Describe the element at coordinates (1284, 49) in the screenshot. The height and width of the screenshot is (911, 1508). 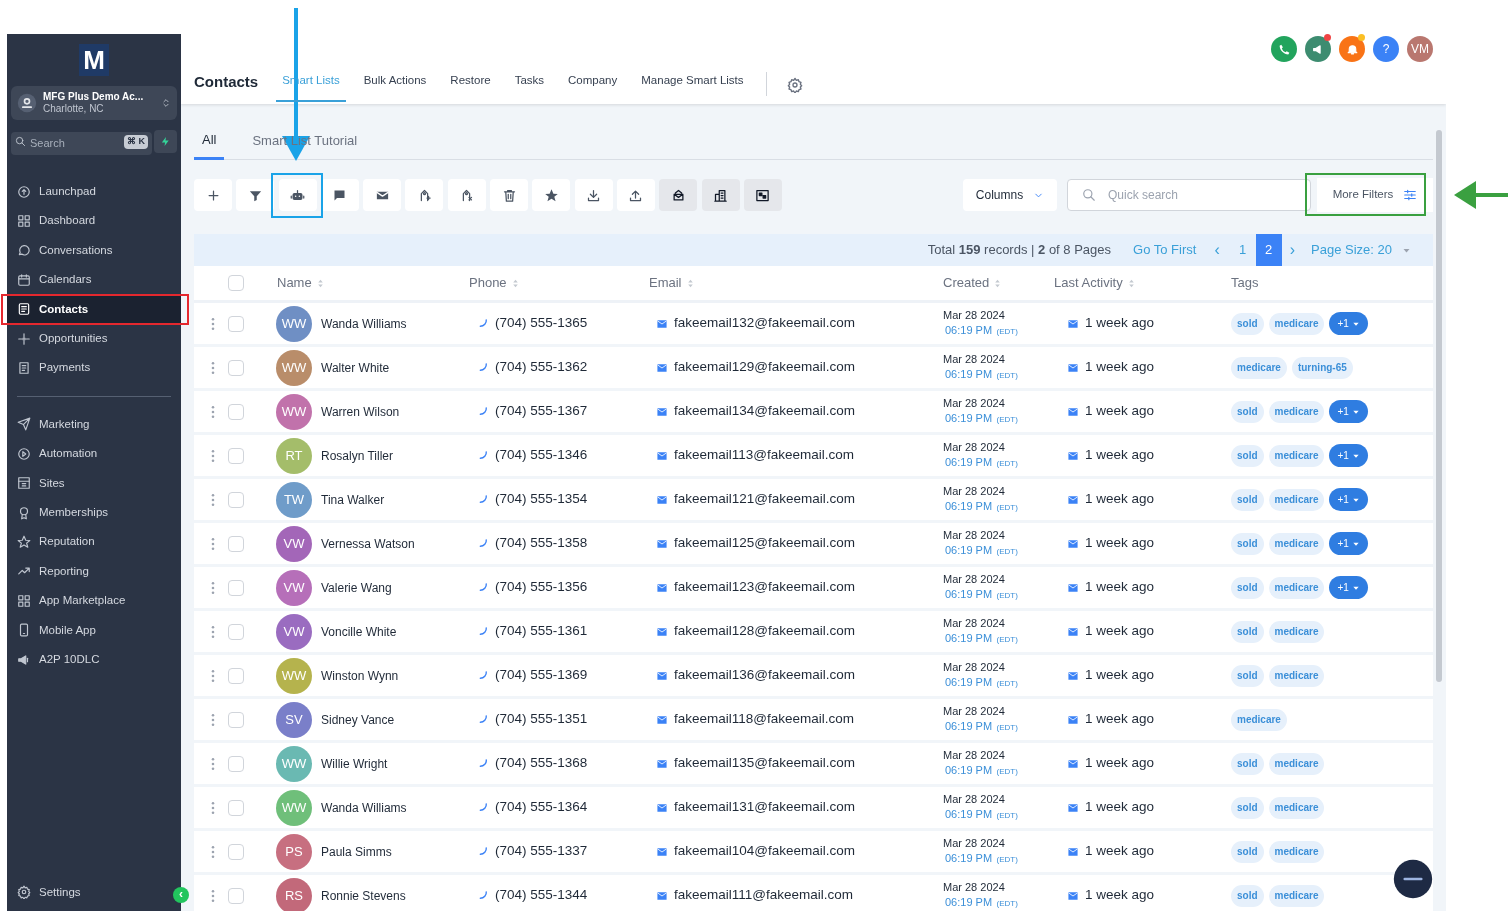
I see `phone-button` at that location.